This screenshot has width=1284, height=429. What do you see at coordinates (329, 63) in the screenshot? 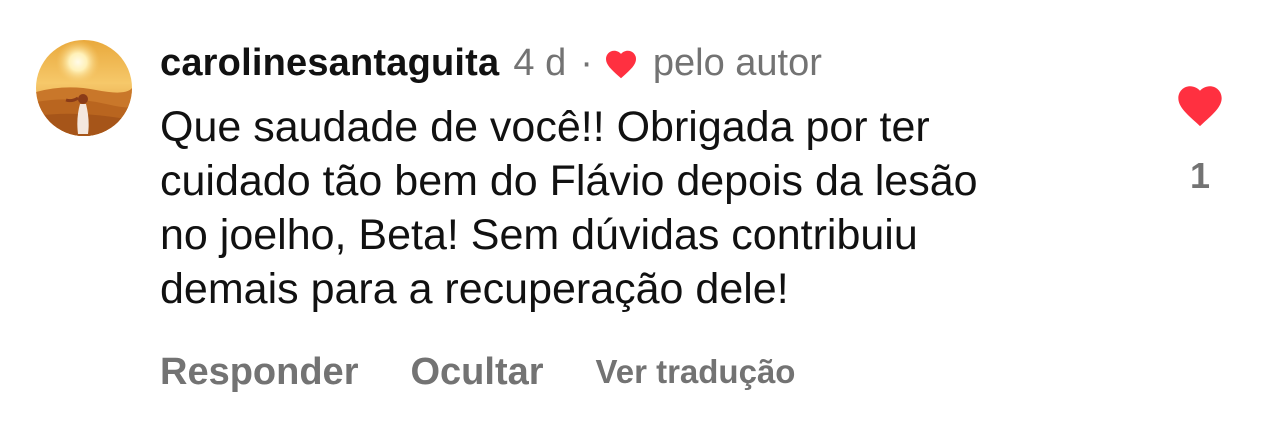
I see `username: carolinesantaguita` at bounding box center [329, 63].